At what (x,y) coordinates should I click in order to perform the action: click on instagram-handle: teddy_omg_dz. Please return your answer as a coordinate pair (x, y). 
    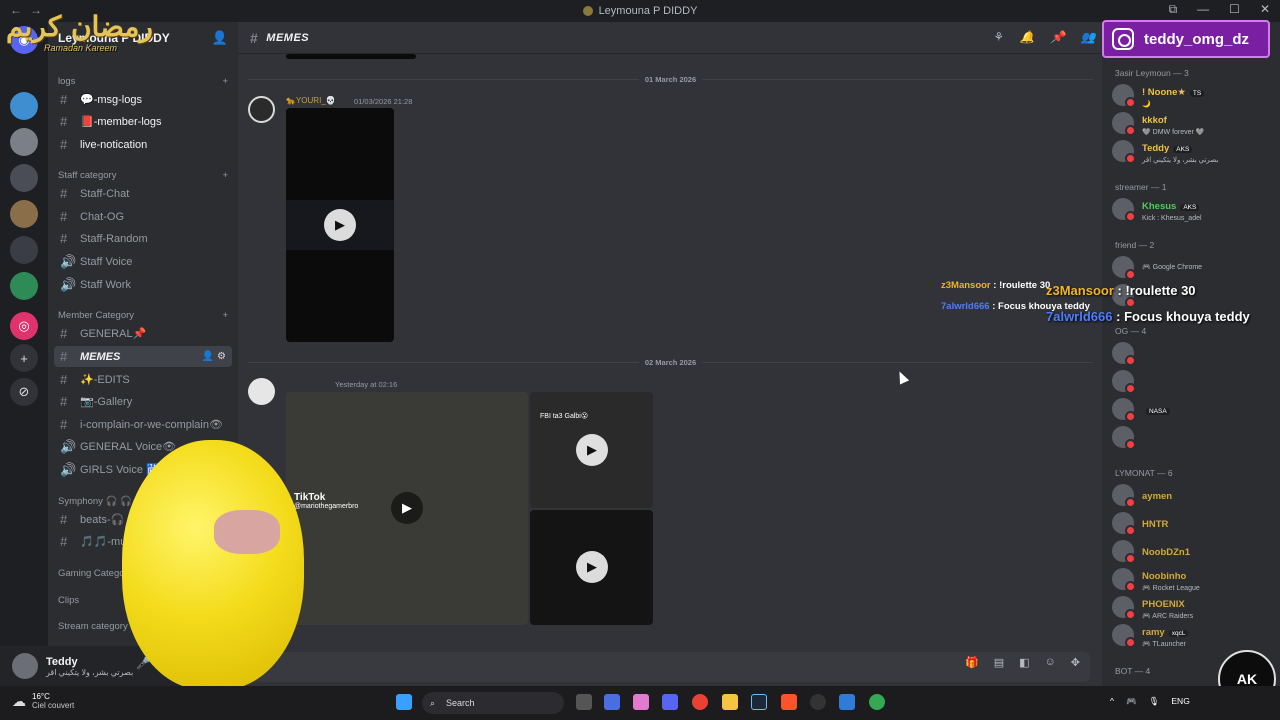
    Looking at the image, I should click on (1197, 39).